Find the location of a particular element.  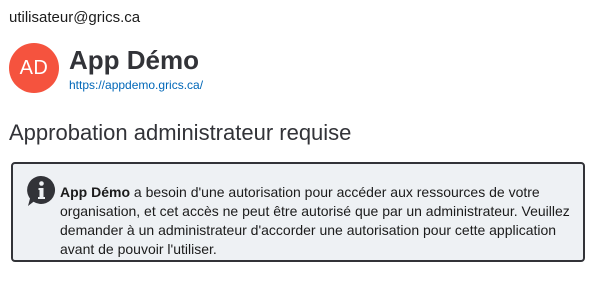

app-name: App Démo is located at coordinates (134, 60).